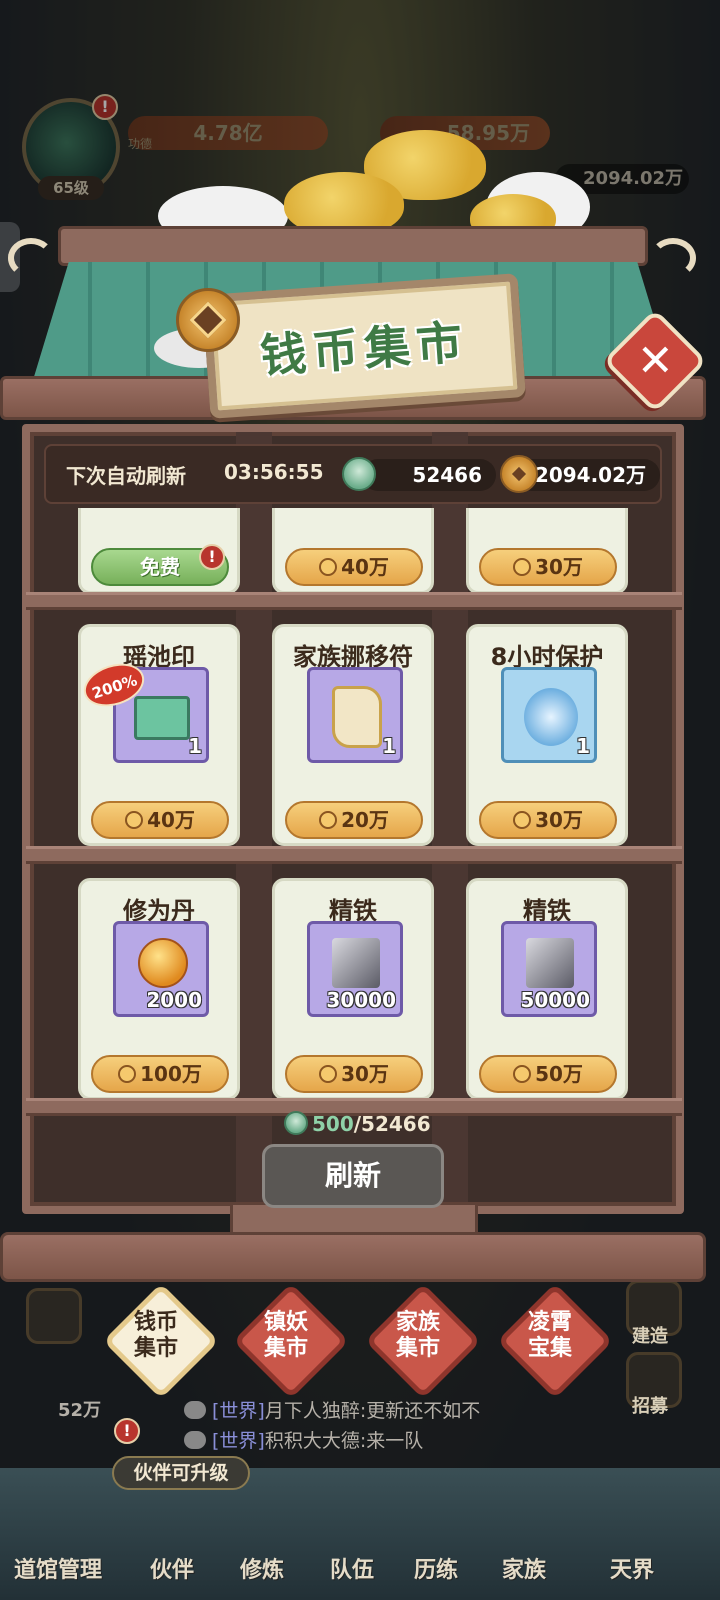  What do you see at coordinates (519, 474) in the screenshot?
I see `coin-icon` at bounding box center [519, 474].